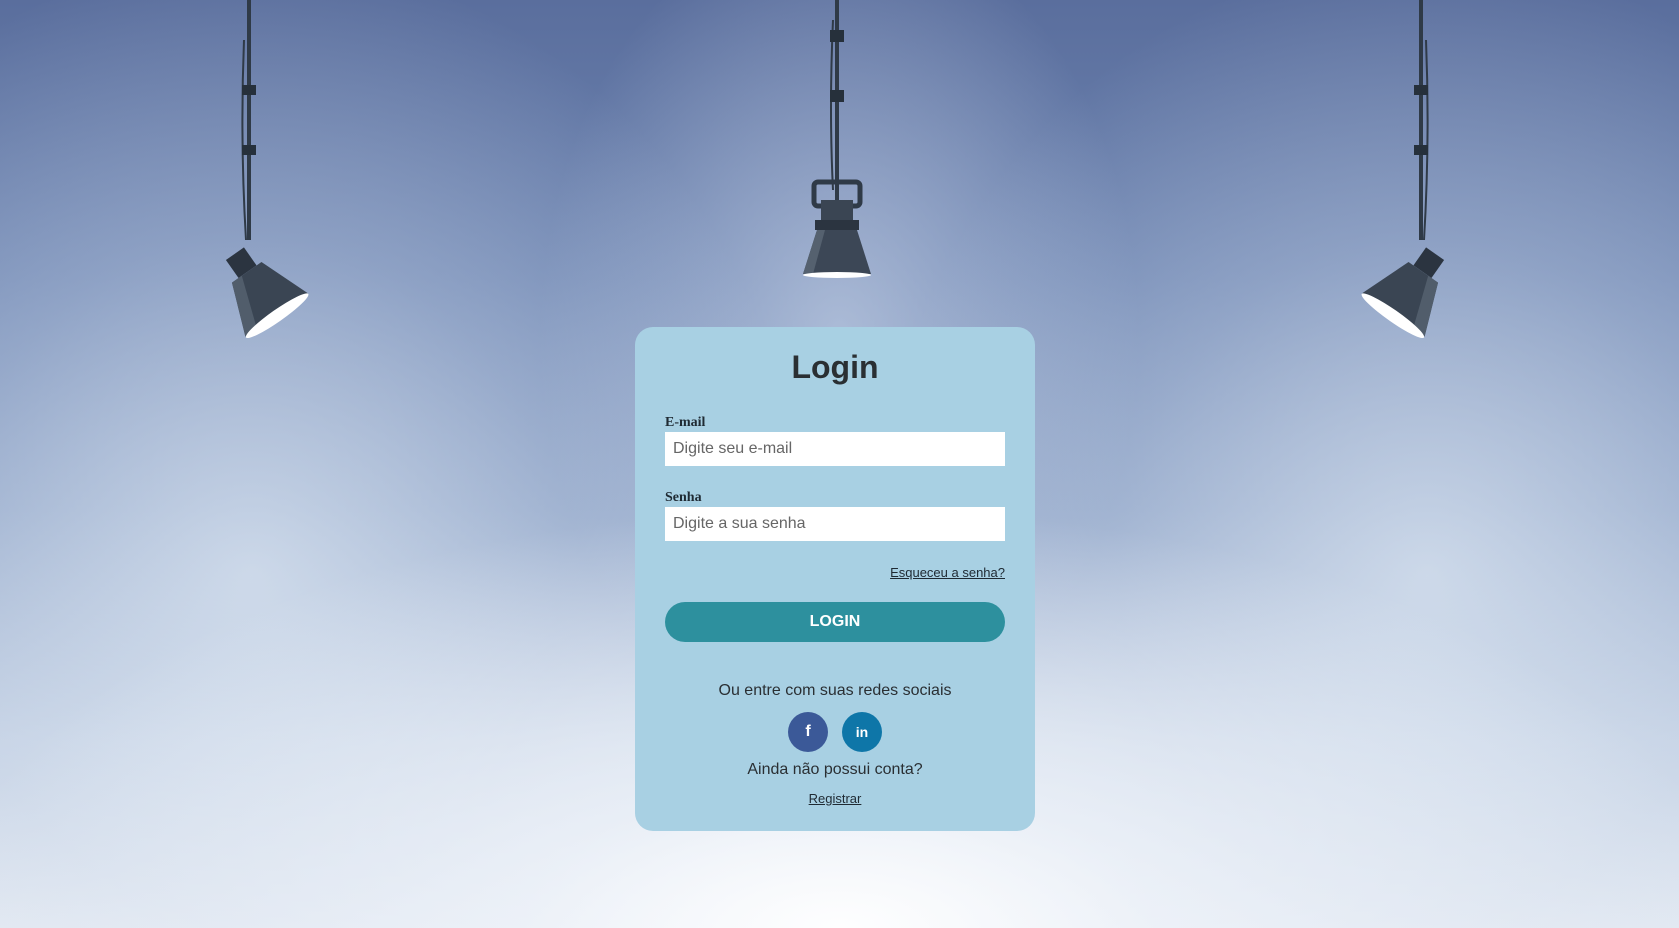 This screenshot has height=928, width=1679. I want to click on facebook-button: f, so click(808, 732).